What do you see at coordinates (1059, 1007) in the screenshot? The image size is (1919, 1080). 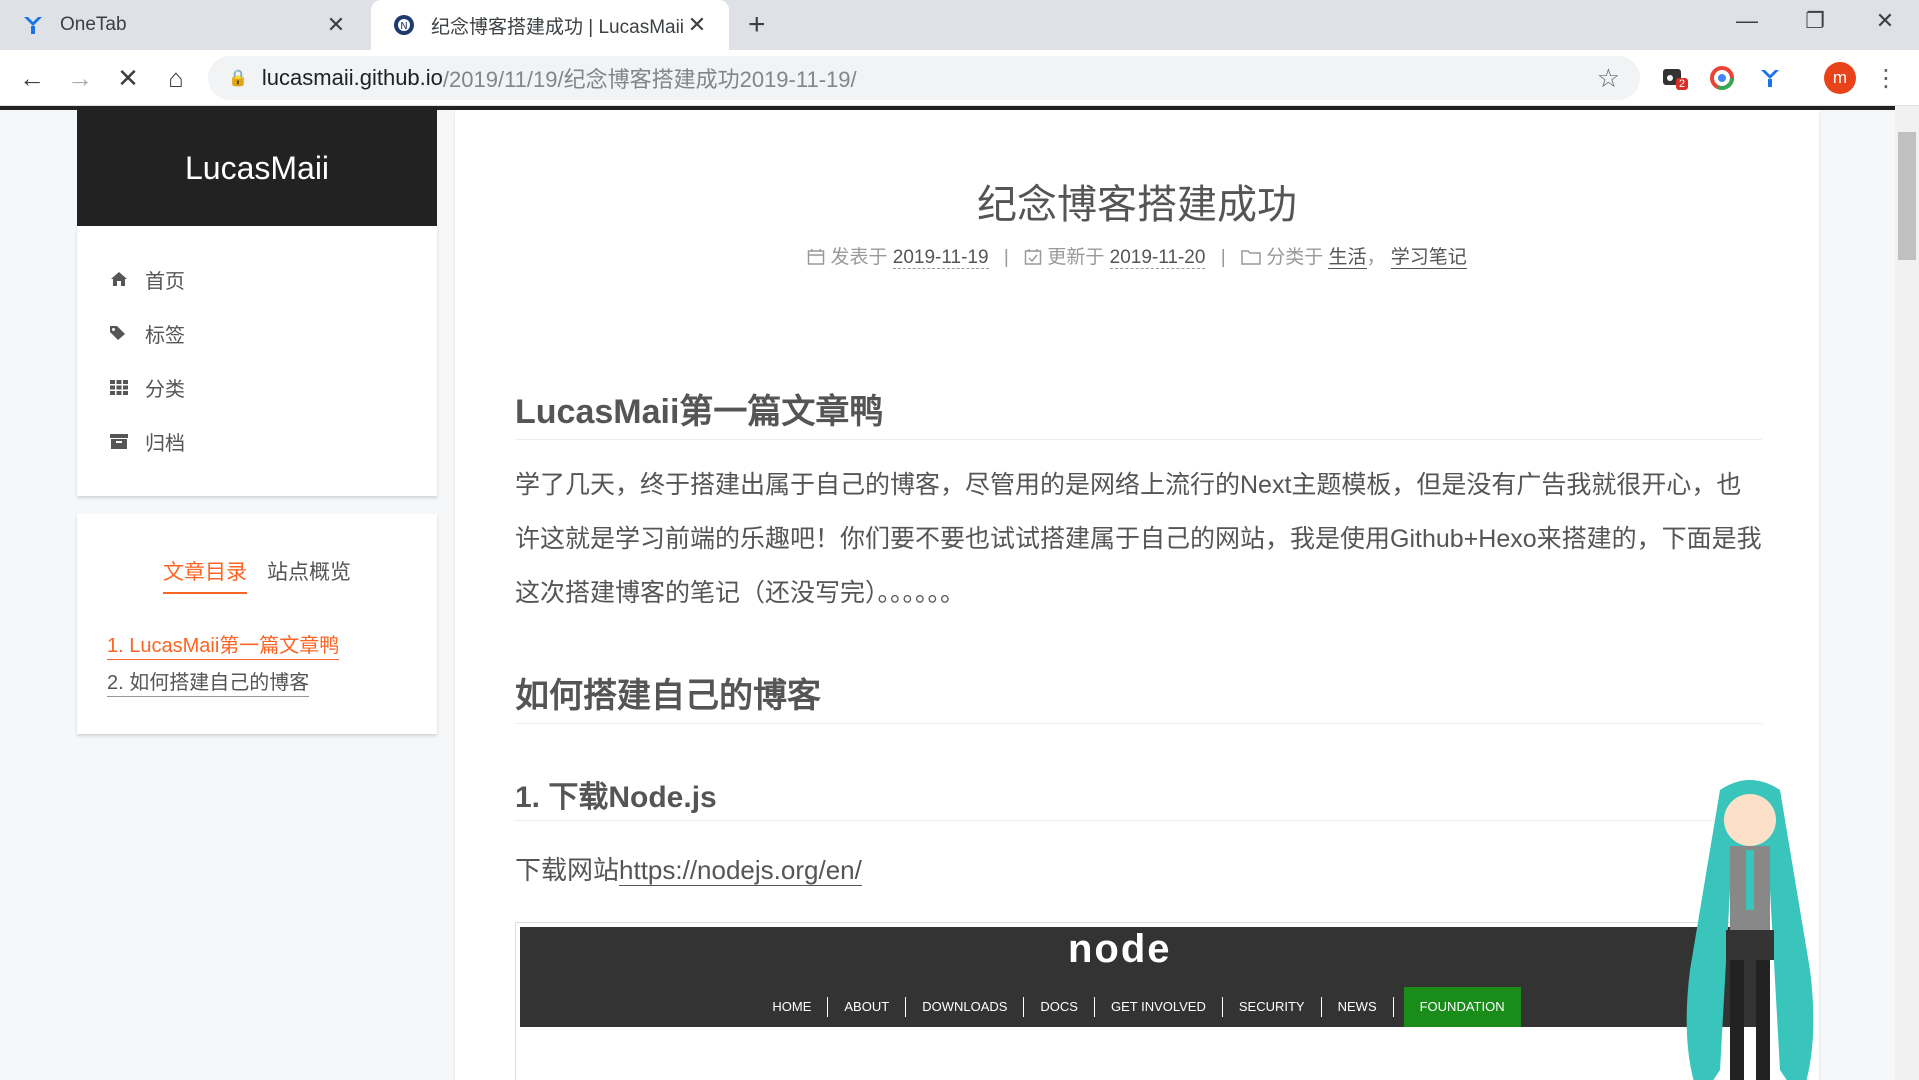 I see `nodejs-nav-item: DOCS` at bounding box center [1059, 1007].